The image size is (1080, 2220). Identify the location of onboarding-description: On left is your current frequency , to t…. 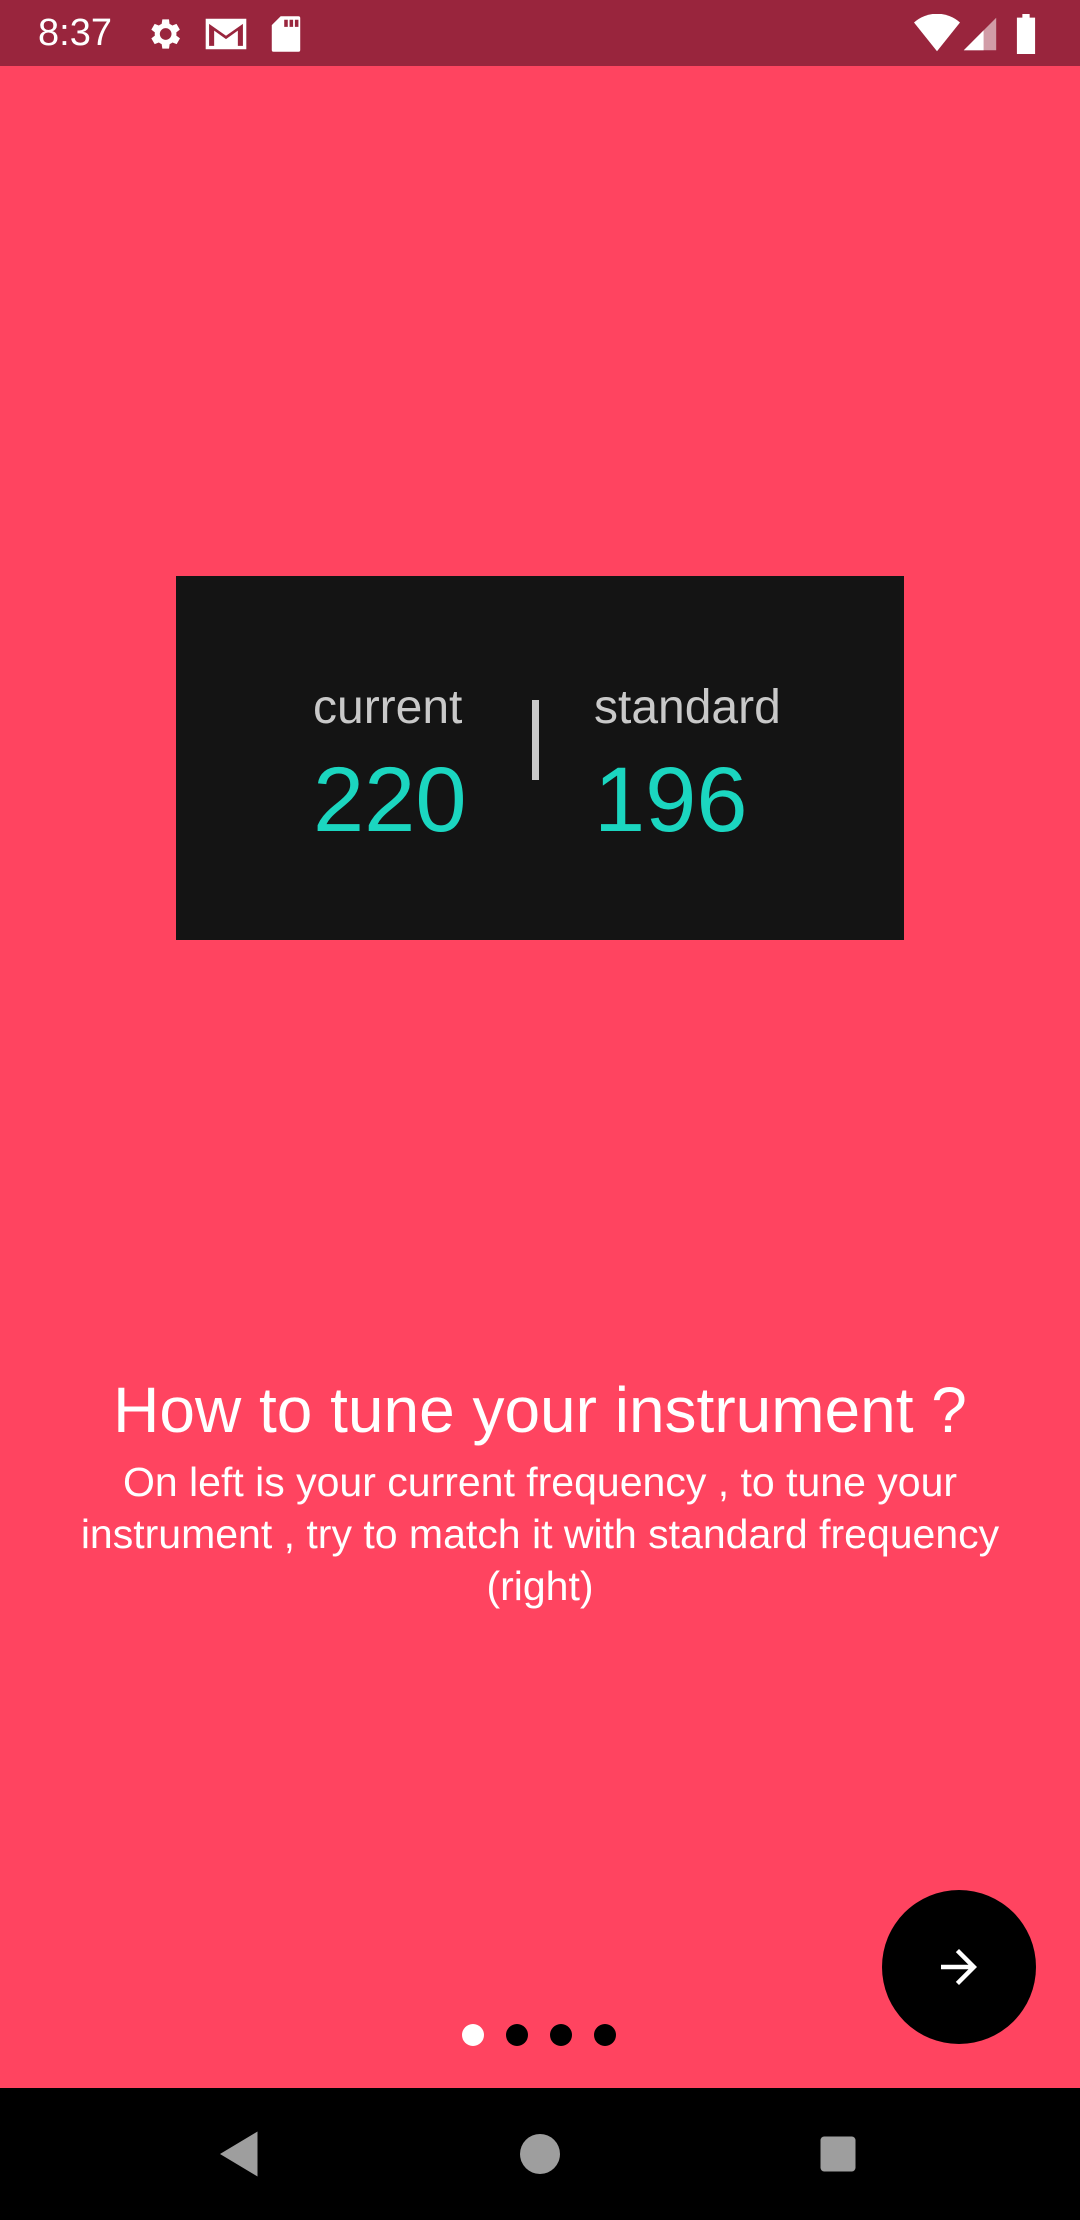
(540, 1534).